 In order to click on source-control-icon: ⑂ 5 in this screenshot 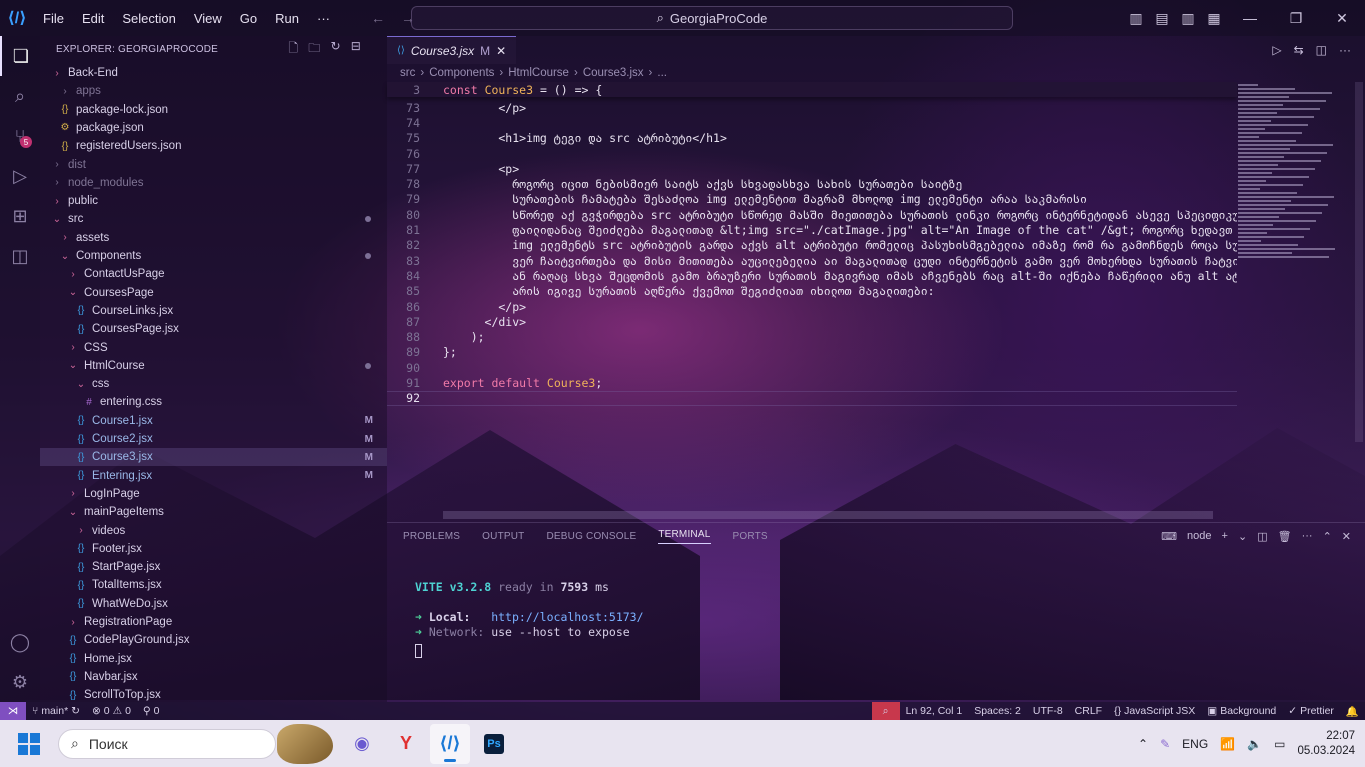, I will do `click(20, 136)`.